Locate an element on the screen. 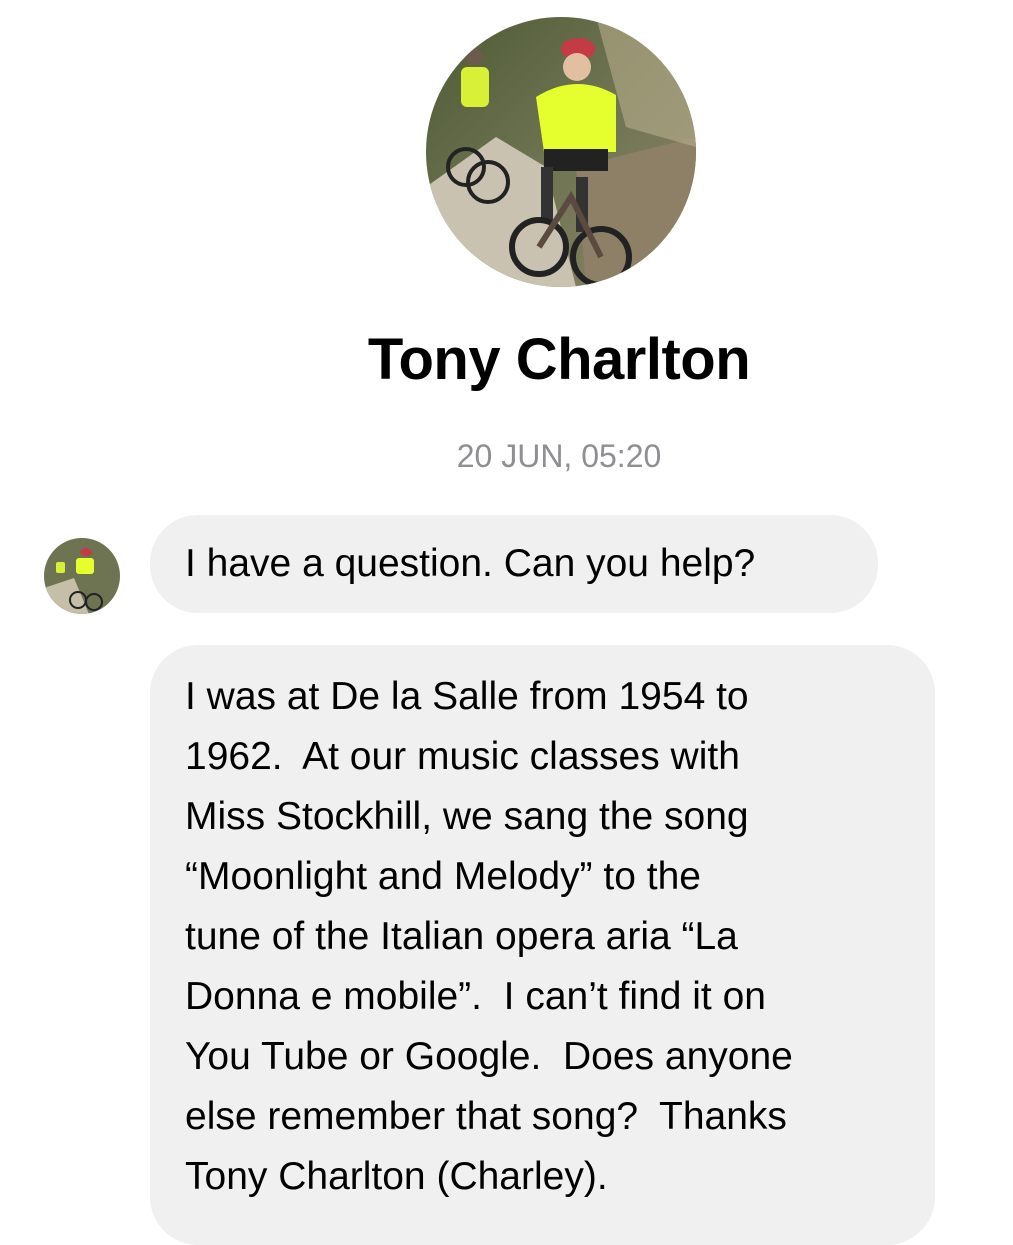  message-line: Miss Stockhill, we sang the song is located at coordinates (467, 816).